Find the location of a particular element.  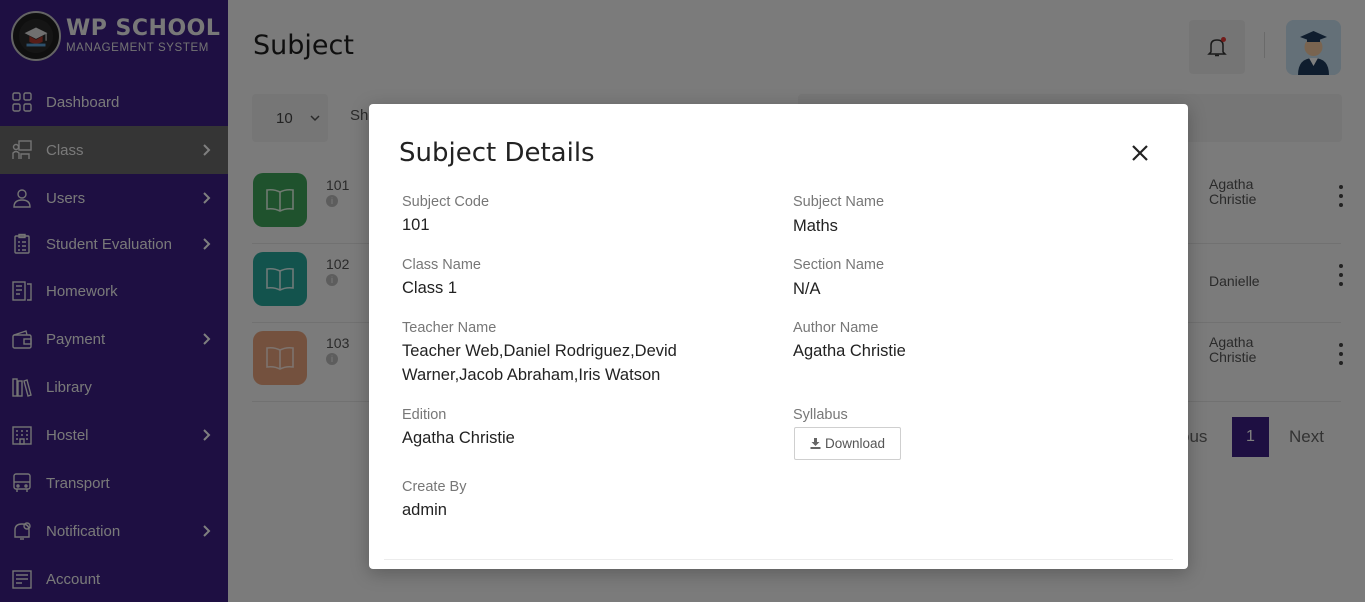

syllabus-label: Syllabus is located at coordinates (820, 415).